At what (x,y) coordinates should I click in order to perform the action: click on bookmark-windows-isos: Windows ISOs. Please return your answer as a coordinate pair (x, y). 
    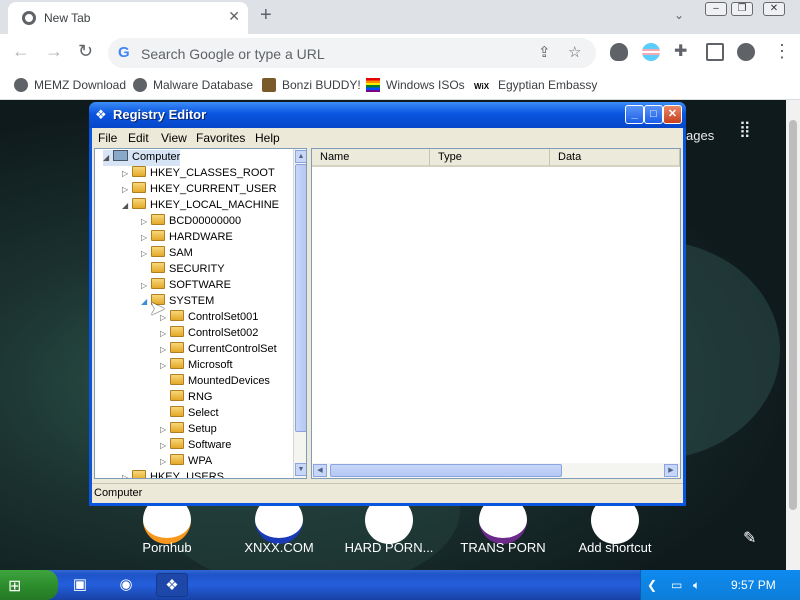
    Looking at the image, I should click on (415, 85).